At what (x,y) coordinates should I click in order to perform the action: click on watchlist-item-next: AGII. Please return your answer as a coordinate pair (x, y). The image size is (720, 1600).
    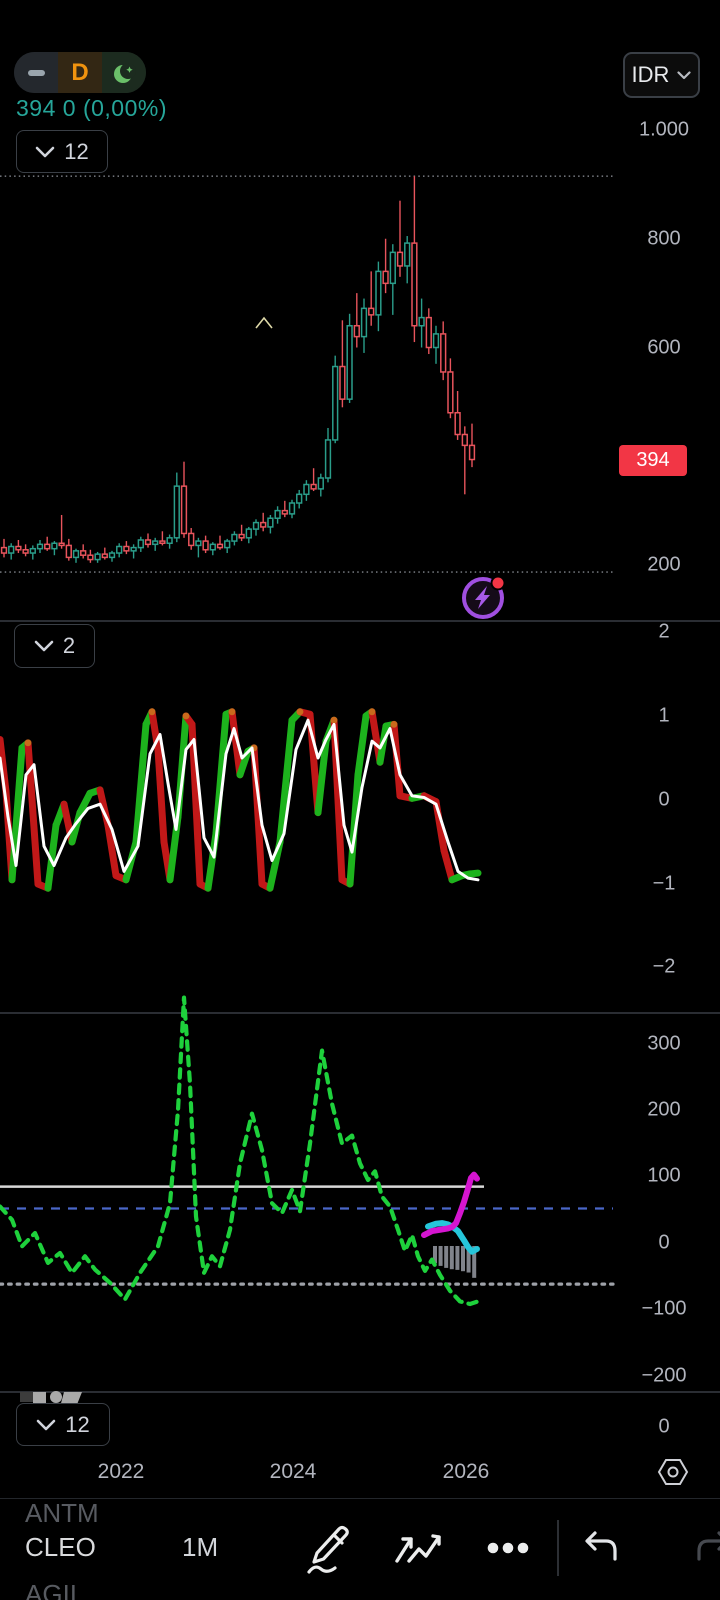
    Looking at the image, I should click on (51, 1589).